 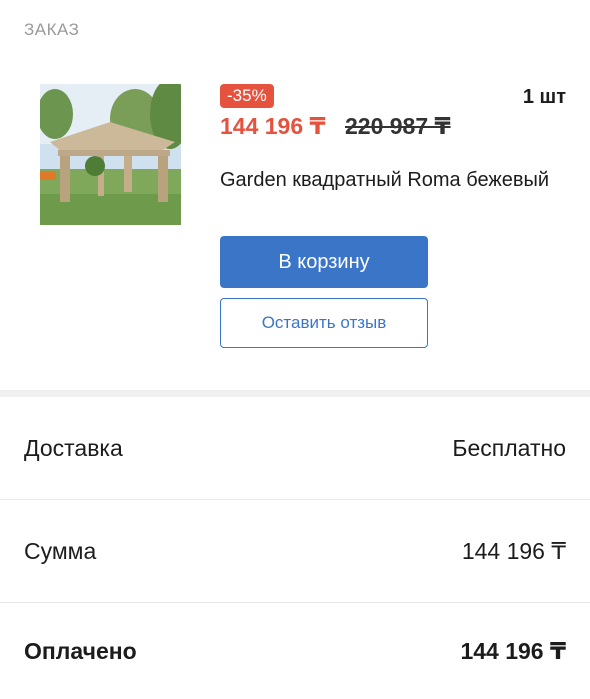 I want to click on price-old: 220 987 ₸, so click(x=398, y=126).